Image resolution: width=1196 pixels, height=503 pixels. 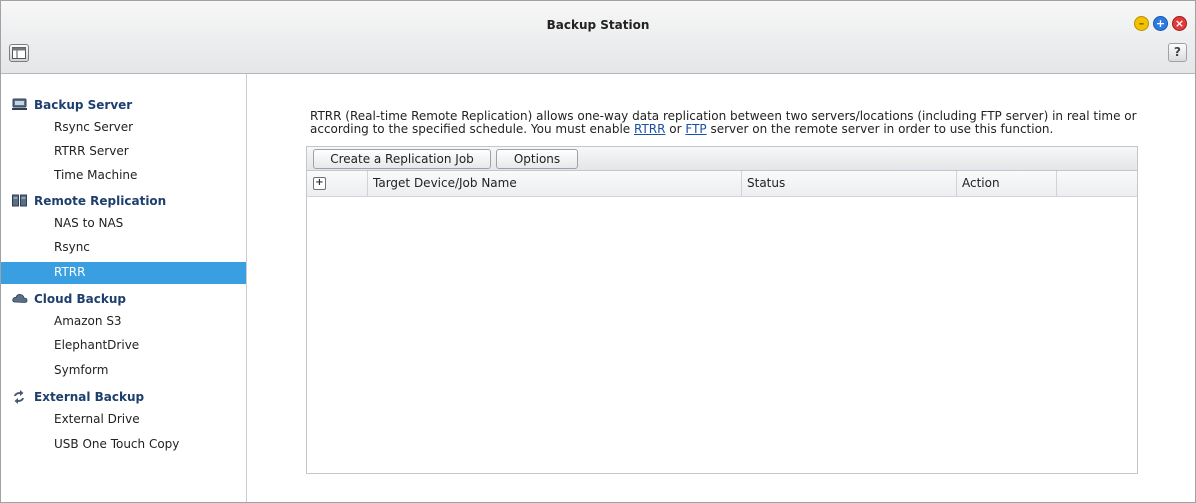 I want to click on sidebar-item-nas-to-nas: NAS to NAS, so click(x=123, y=224).